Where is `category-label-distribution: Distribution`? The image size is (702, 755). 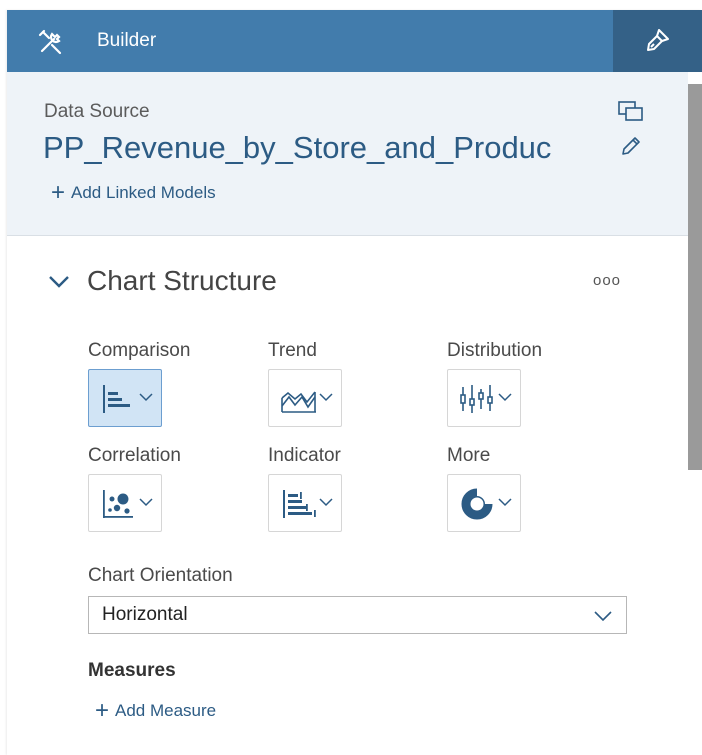 category-label-distribution: Distribution is located at coordinates (495, 350).